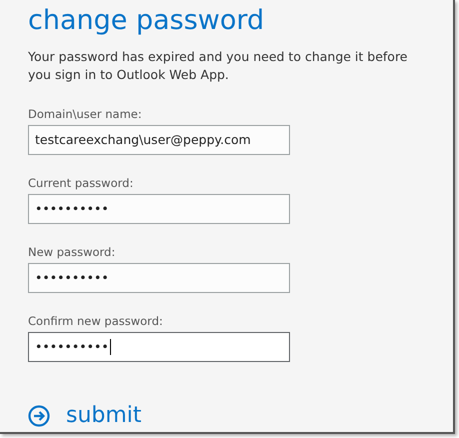 This screenshot has height=438, width=459. I want to click on field-label: Current password:, so click(81, 183).